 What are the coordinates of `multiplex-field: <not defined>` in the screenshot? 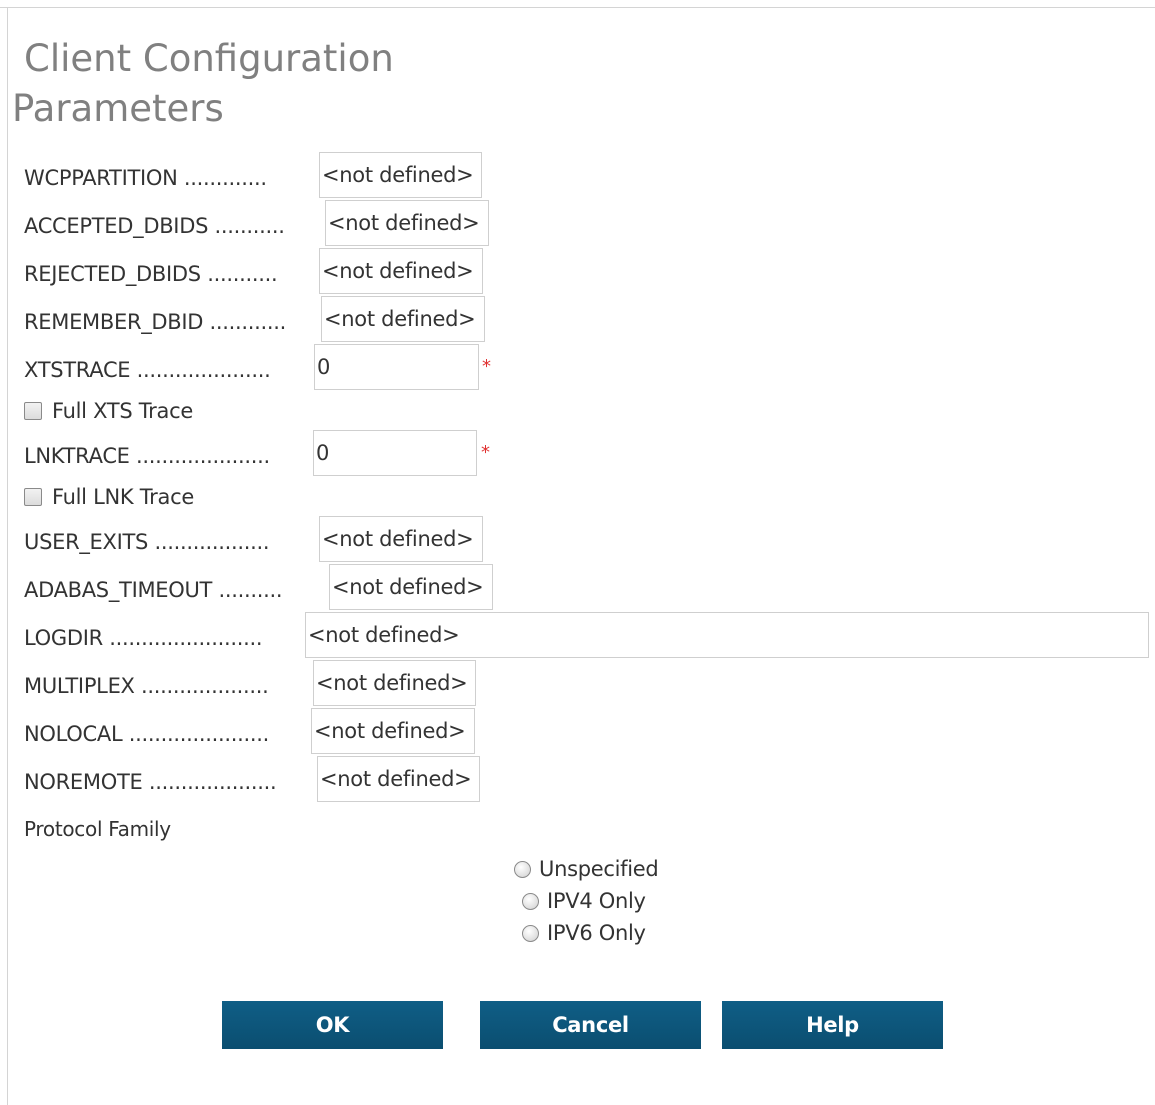 It's located at (394, 683).